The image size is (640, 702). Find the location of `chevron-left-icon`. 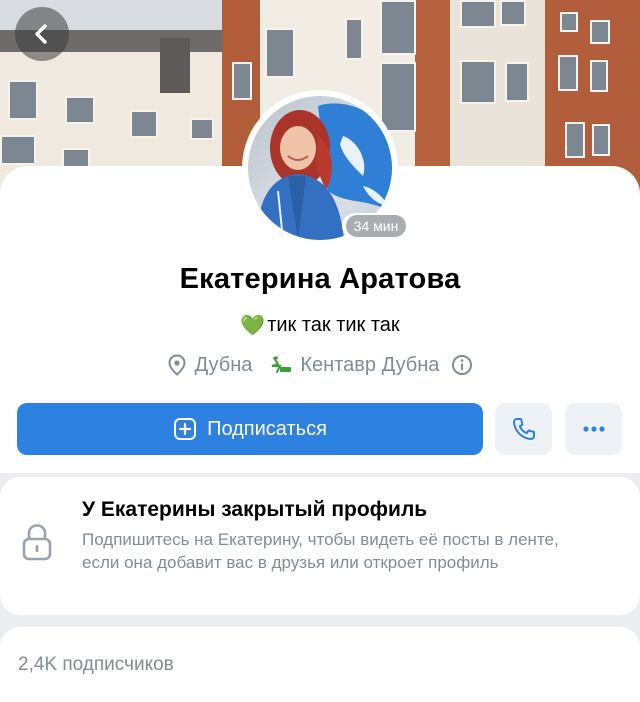

chevron-left-icon is located at coordinates (41, 34).